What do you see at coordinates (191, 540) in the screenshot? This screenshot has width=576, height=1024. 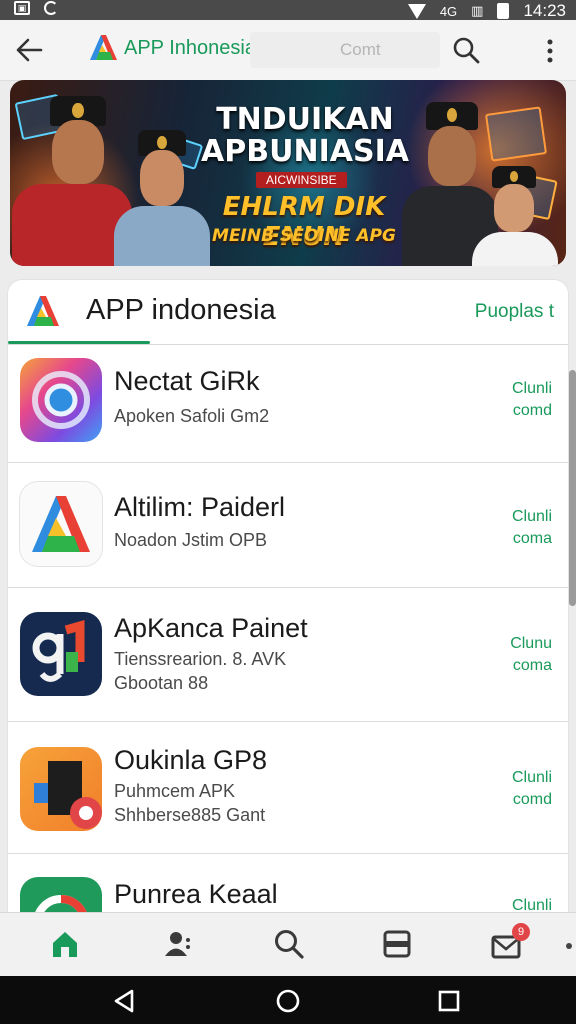 I see `list-item-subtitle: Noadon Jstim OPB` at bounding box center [191, 540].